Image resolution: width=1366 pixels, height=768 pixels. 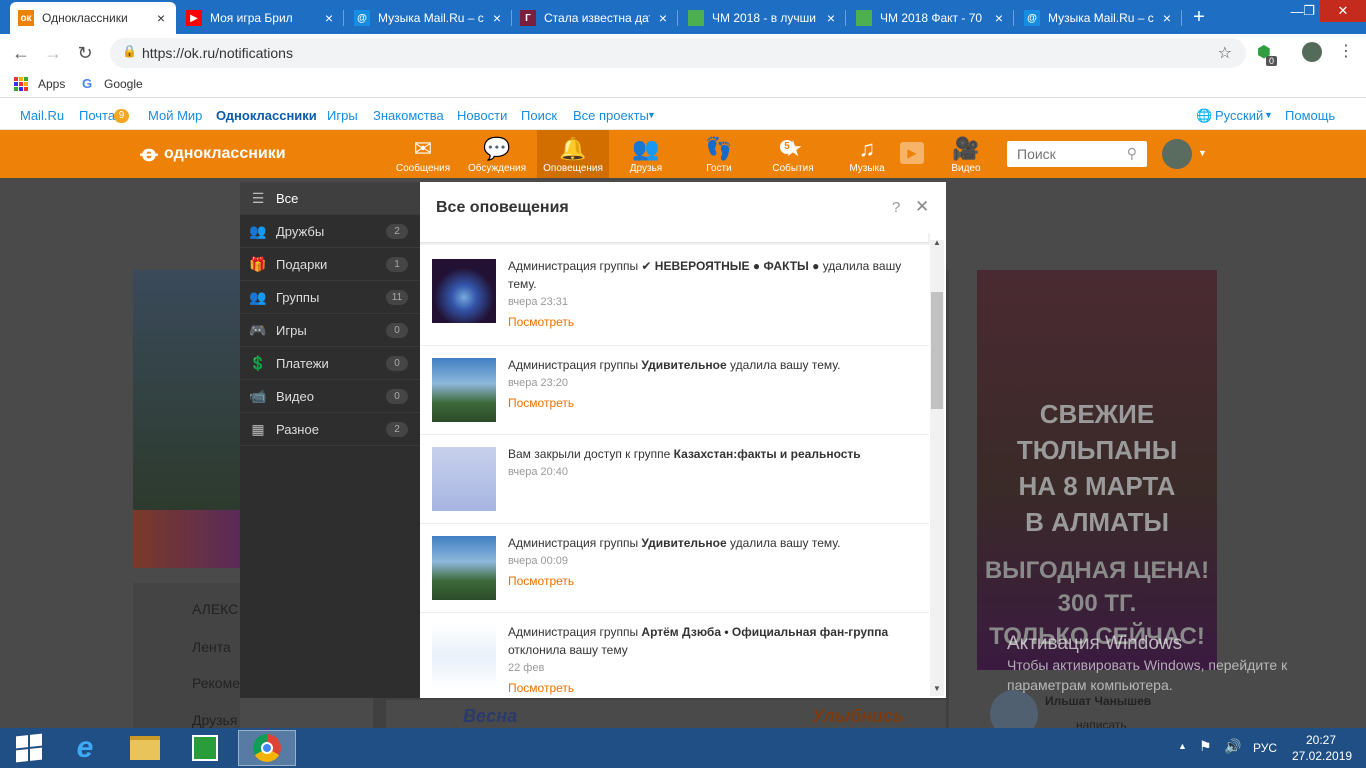 I want to click on search-input, so click(x=1062, y=154).